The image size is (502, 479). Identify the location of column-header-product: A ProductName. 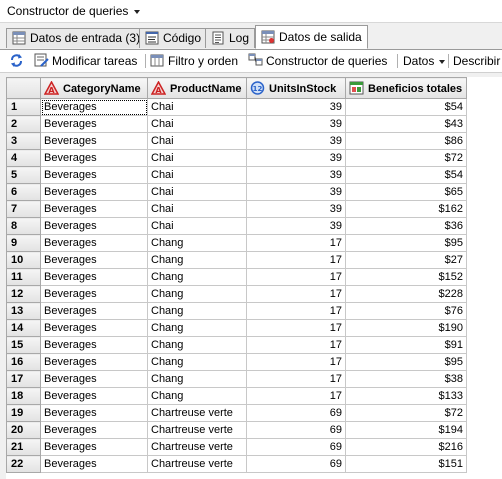
(197, 88).